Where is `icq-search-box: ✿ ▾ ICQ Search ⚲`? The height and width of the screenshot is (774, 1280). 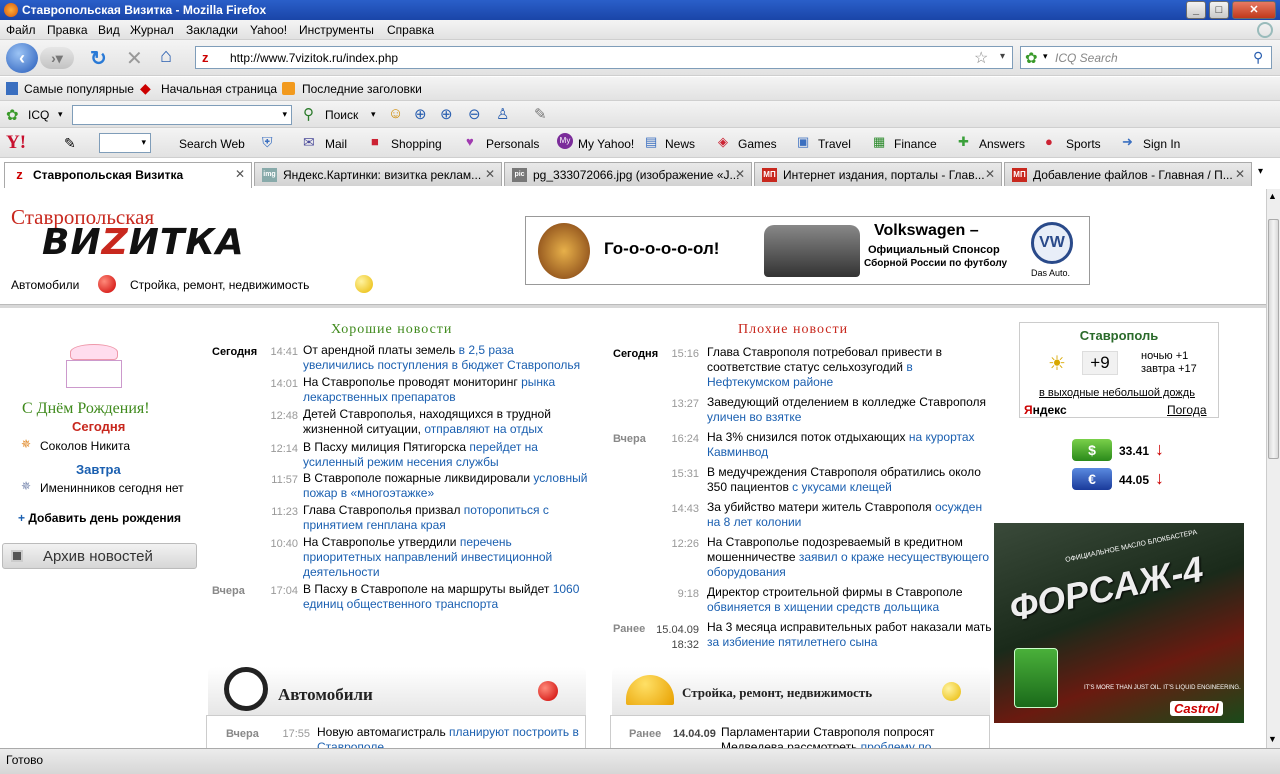
icq-search-box: ✿ ▾ ICQ Search ⚲ is located at coordinates (1146, 57).